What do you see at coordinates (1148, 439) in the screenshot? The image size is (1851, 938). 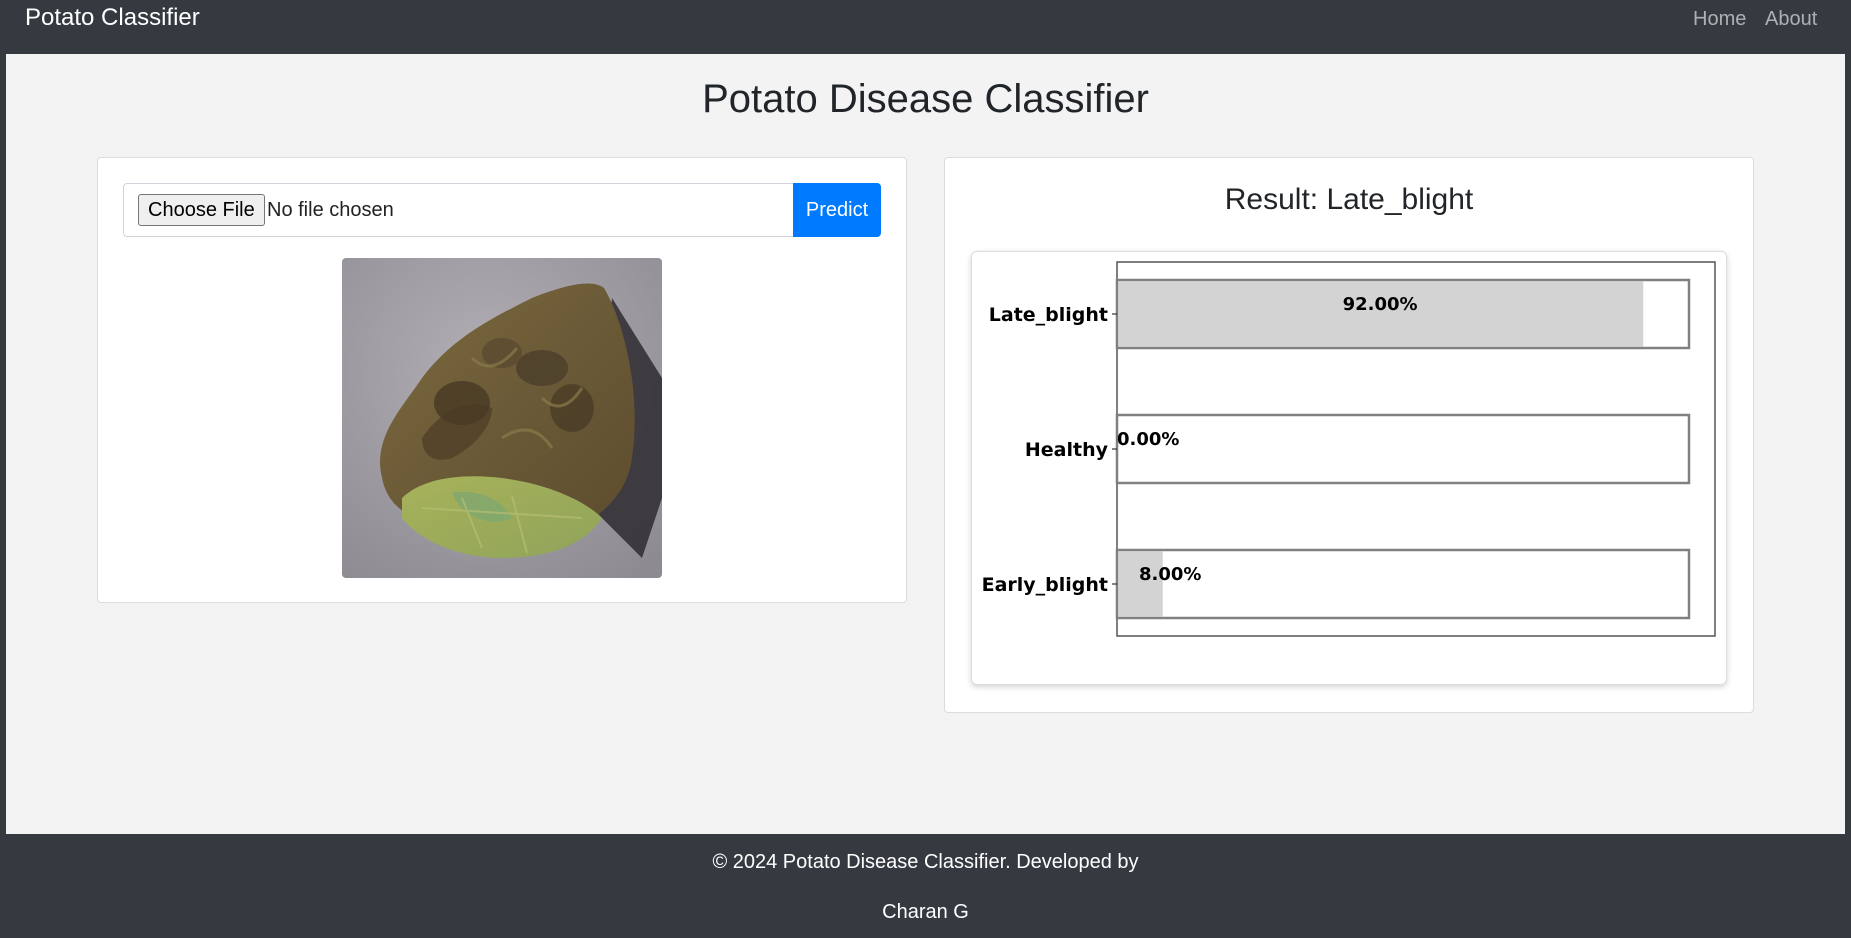 I see `value-label-healthy: 0.00%` at bounding box center [1148, 439].